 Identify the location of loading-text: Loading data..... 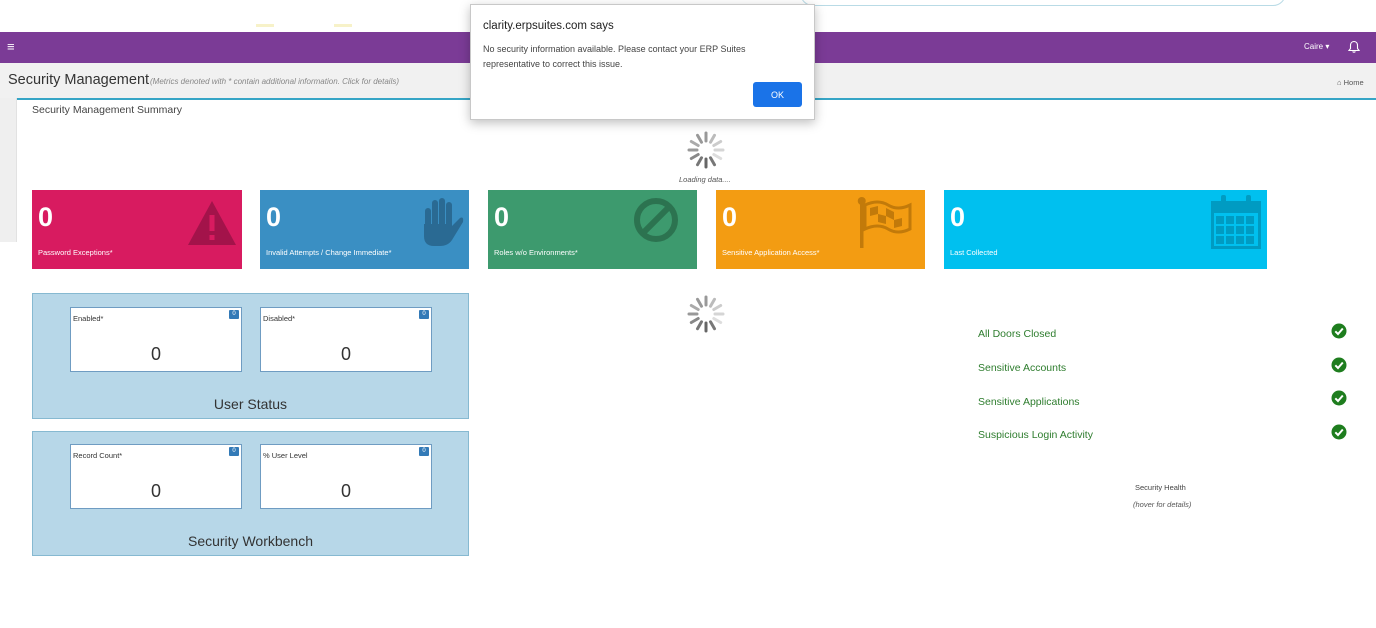
(705, 179).